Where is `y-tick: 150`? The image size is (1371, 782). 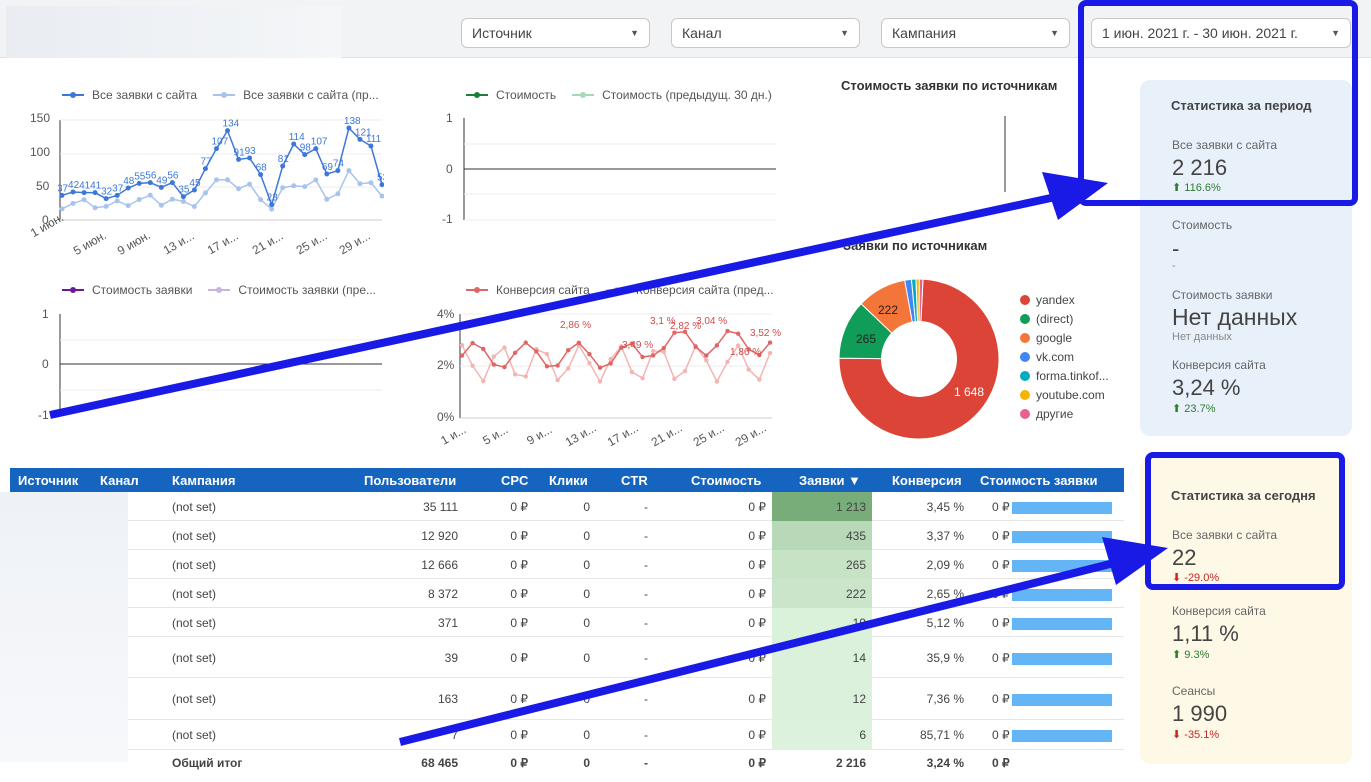 y-tick: 150 is located at coordinates (40, 118).